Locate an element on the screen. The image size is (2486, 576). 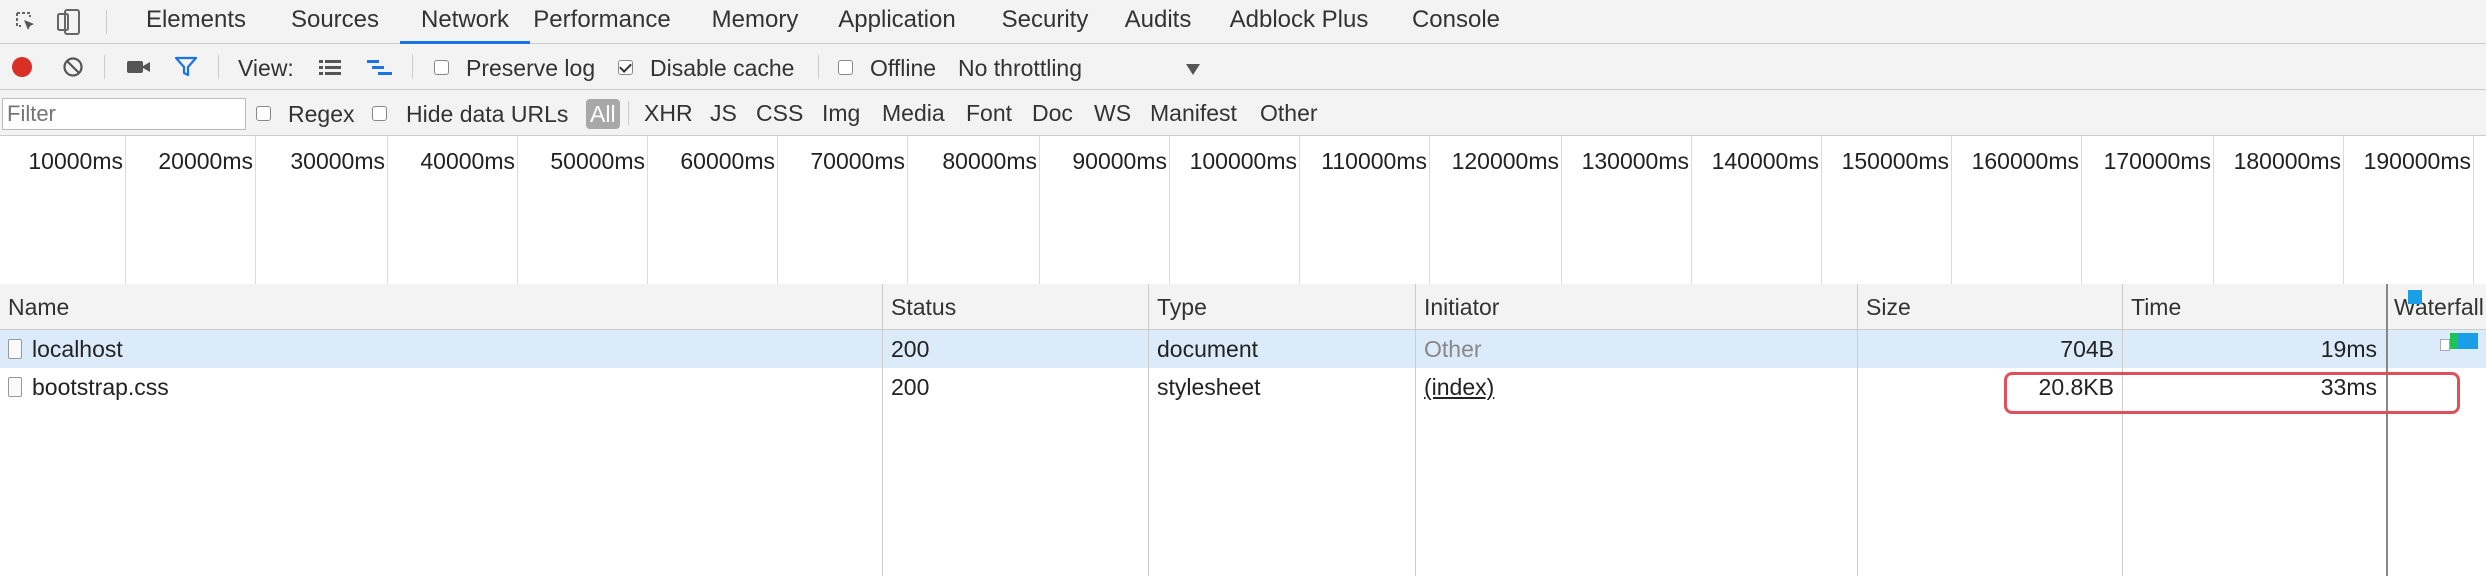
camera-icon is located at coordinates (139, 67).